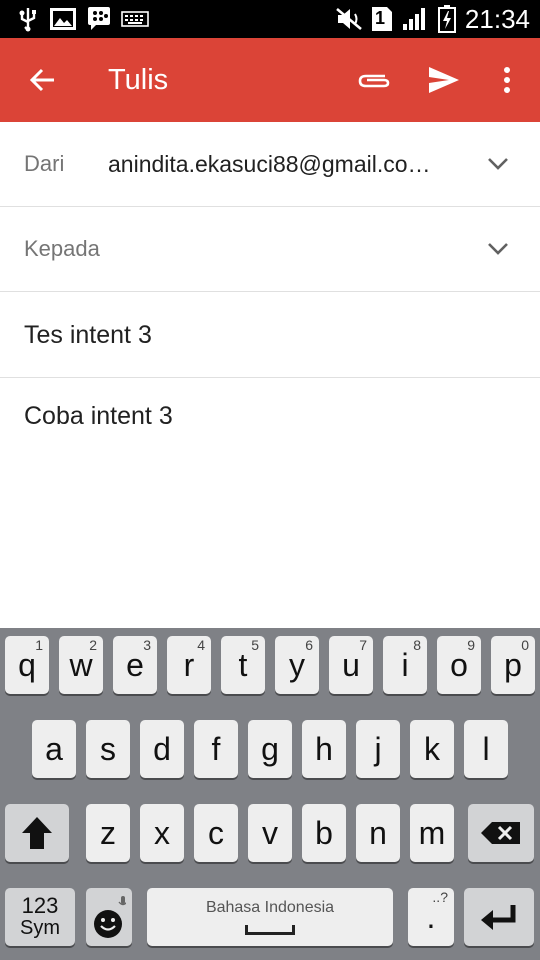 The height and width of the screenshot is (960, 540). I want to click on key-number-hint: 2, so click(93, 645).